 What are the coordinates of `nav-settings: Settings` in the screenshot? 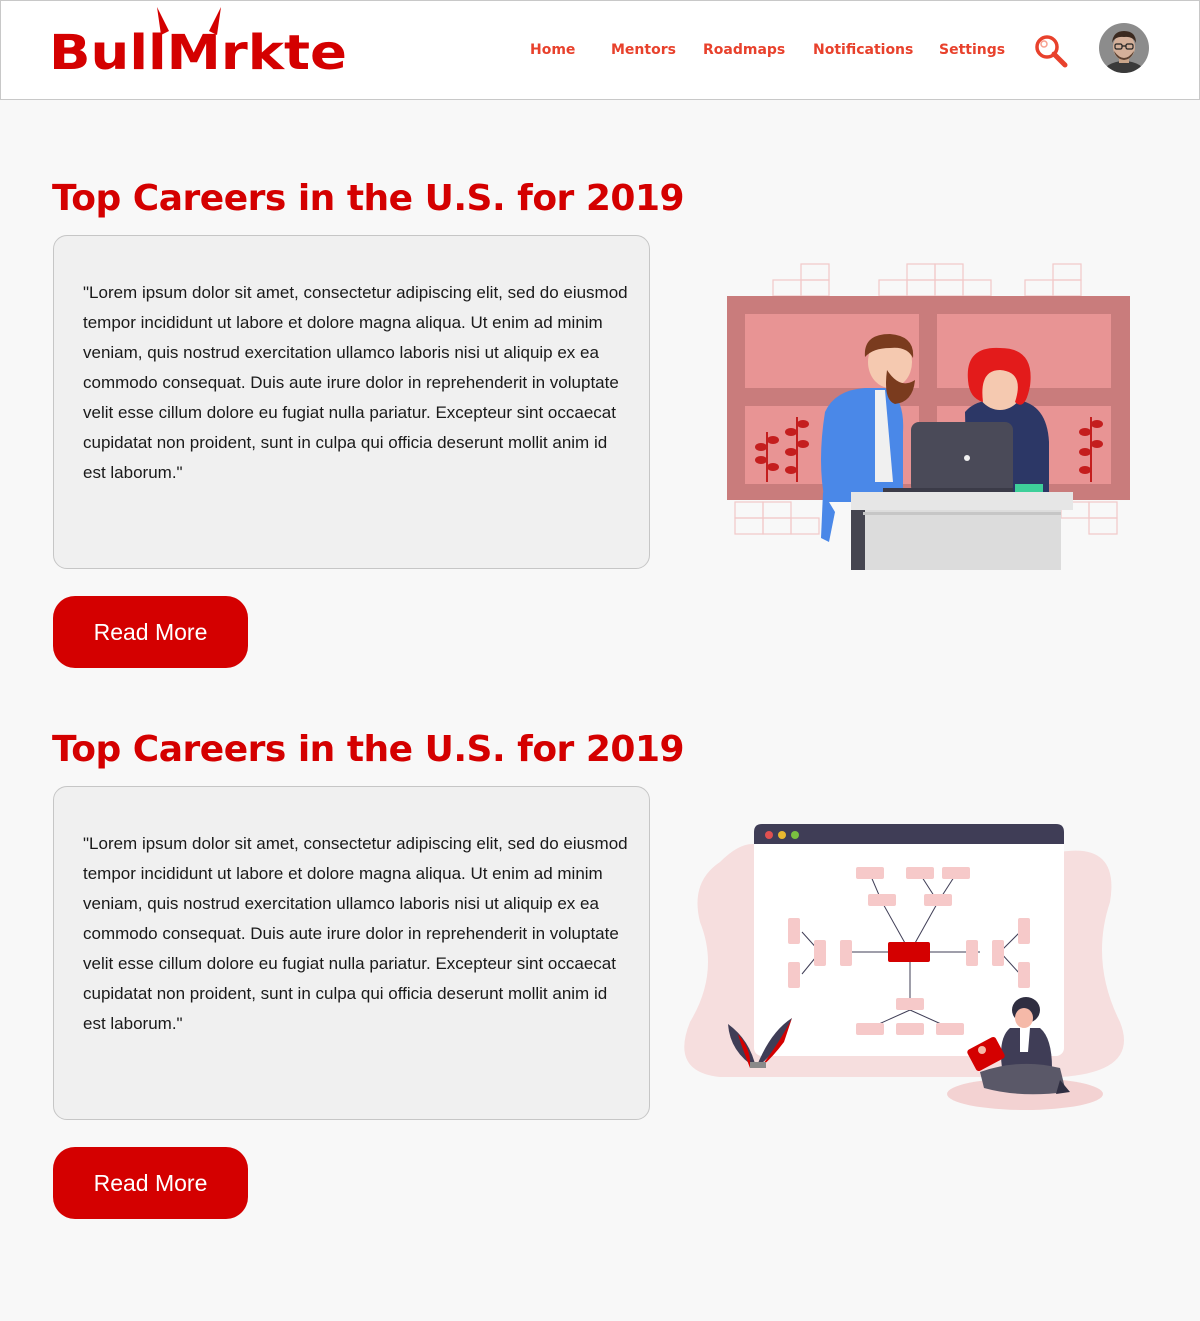 It's located at (972, 50).